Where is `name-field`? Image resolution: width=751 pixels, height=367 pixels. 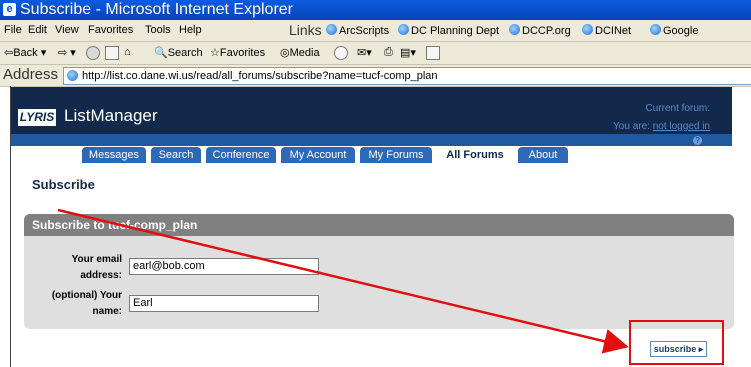
name-field is located at coordinates (224, 303).